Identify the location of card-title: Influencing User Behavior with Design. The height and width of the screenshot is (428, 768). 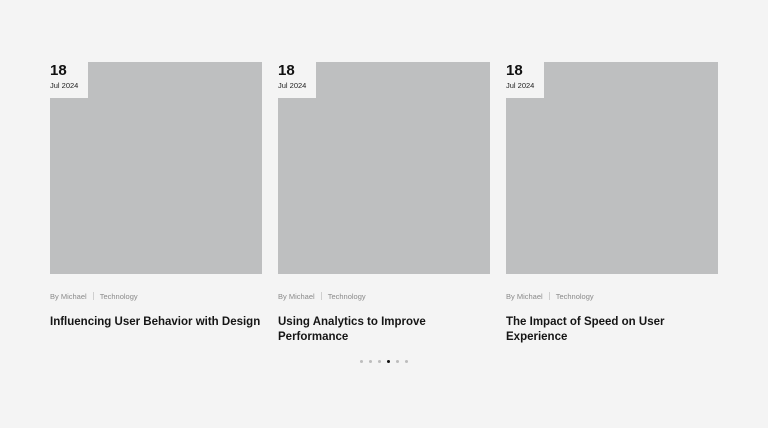
(156, 322).